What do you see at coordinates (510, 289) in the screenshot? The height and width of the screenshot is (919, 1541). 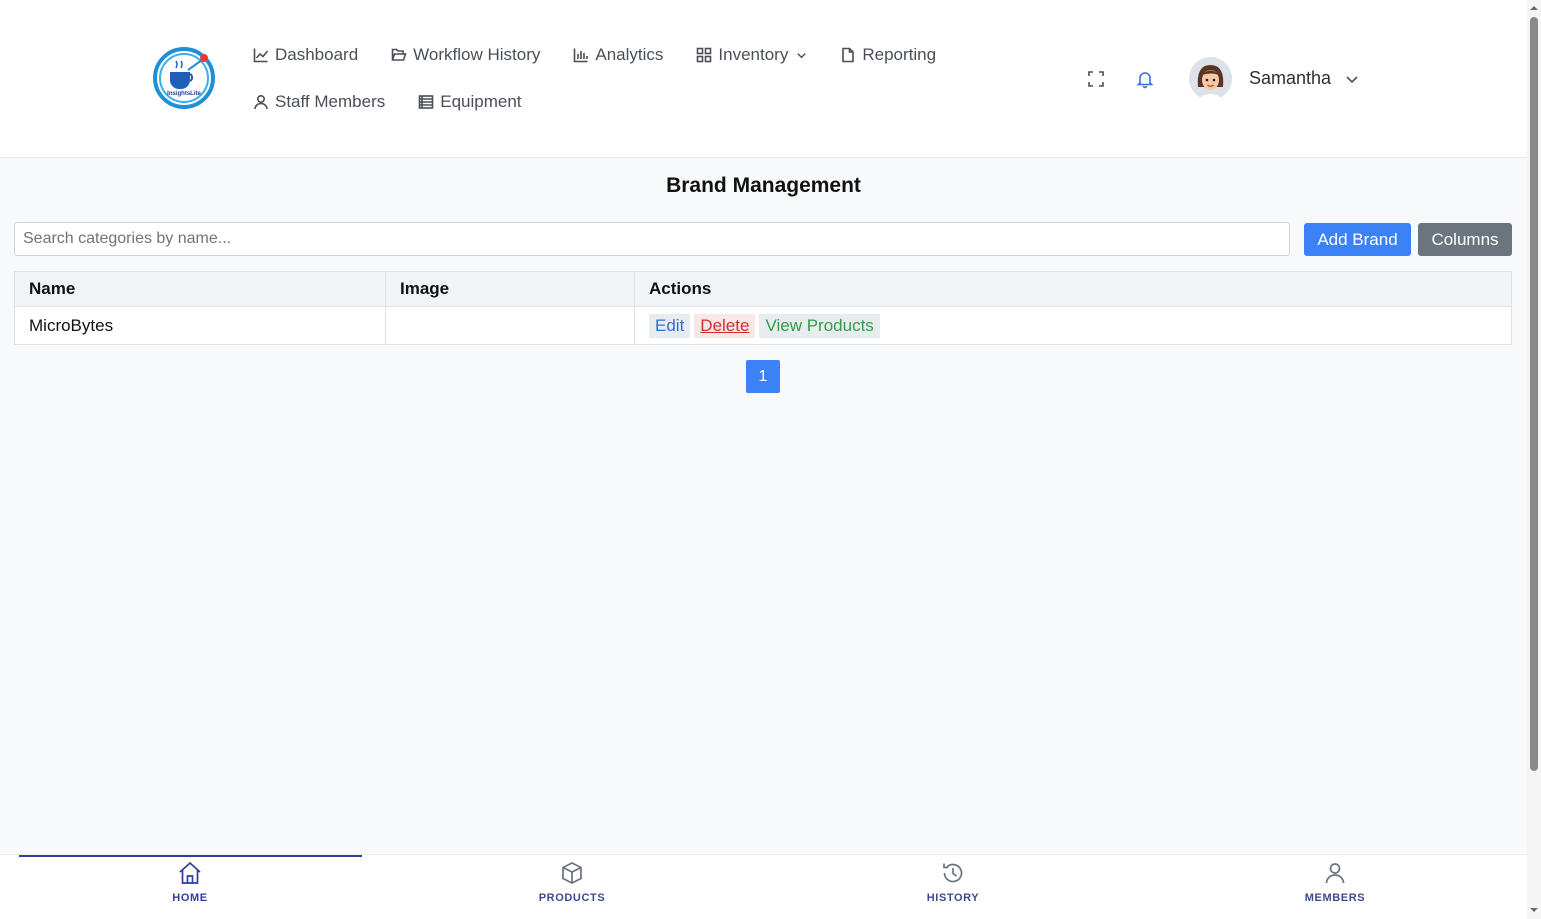 I see `column-header-image: Image` at bounding box center [510, 289].